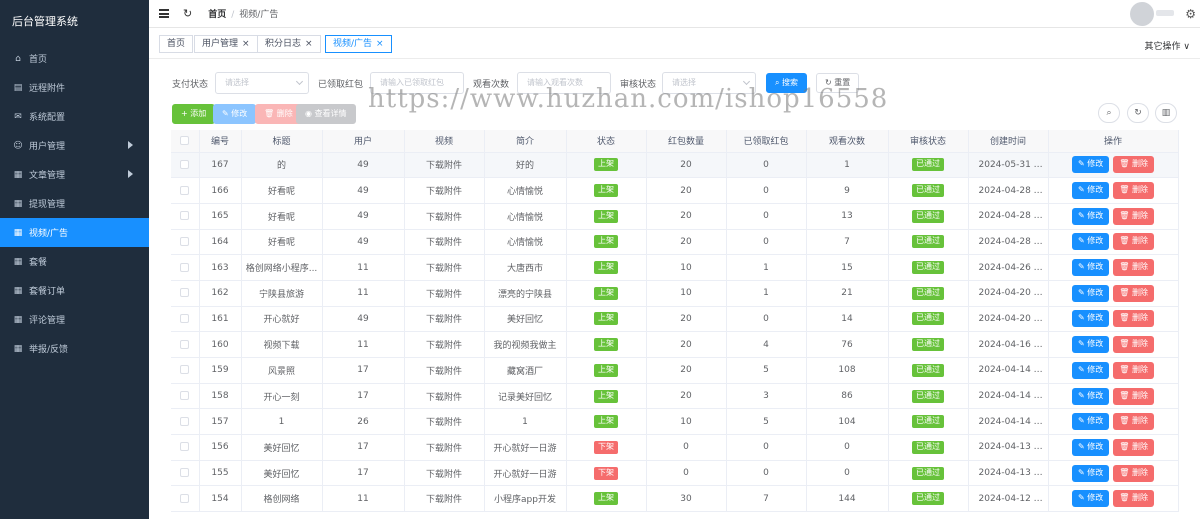 The width and height of the screenshot is (1200, 519). What do you see at coordinates (187, 13) in the screenshot?
I see `refresh-icon: ↻` at bounding box center [187, 13].